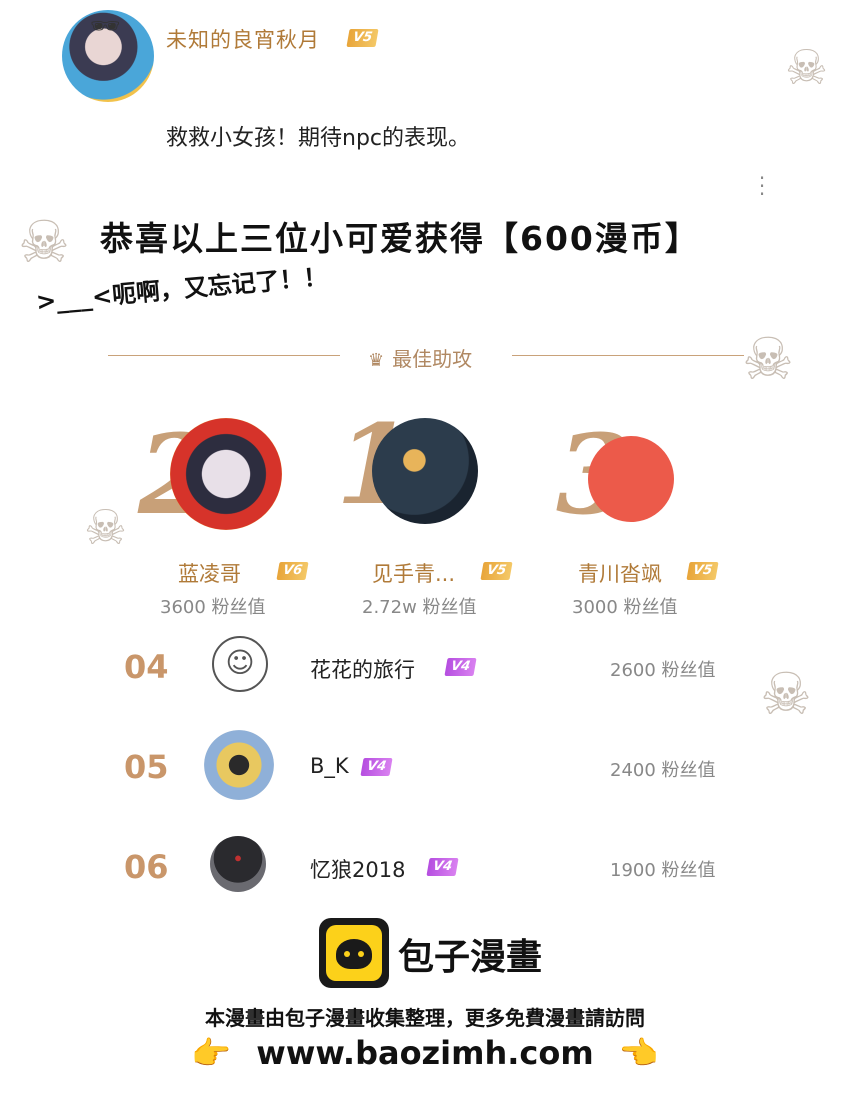 The height and width of the screenshot is (1094, 850). I want to click on podium-username: 蓝凌哥, so click(209, 573).